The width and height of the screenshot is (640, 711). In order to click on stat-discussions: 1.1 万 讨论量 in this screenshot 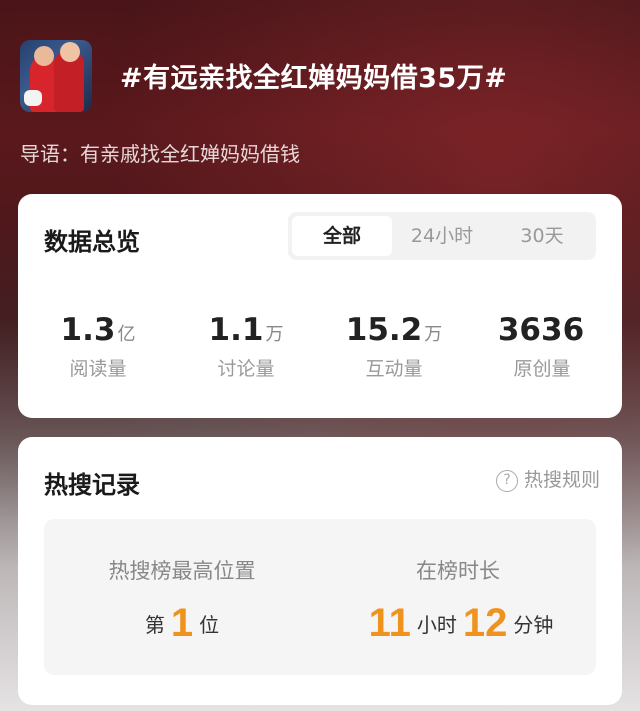, I will do `click(246, 346)`.